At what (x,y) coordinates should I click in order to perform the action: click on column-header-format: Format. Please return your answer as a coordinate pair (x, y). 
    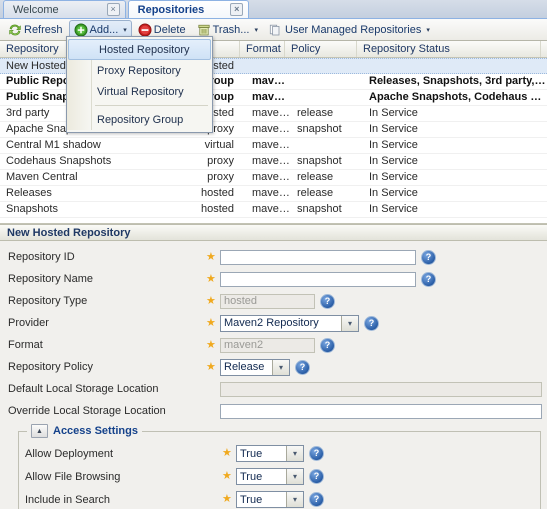
    Looking at the image, I should click on (262, 49).